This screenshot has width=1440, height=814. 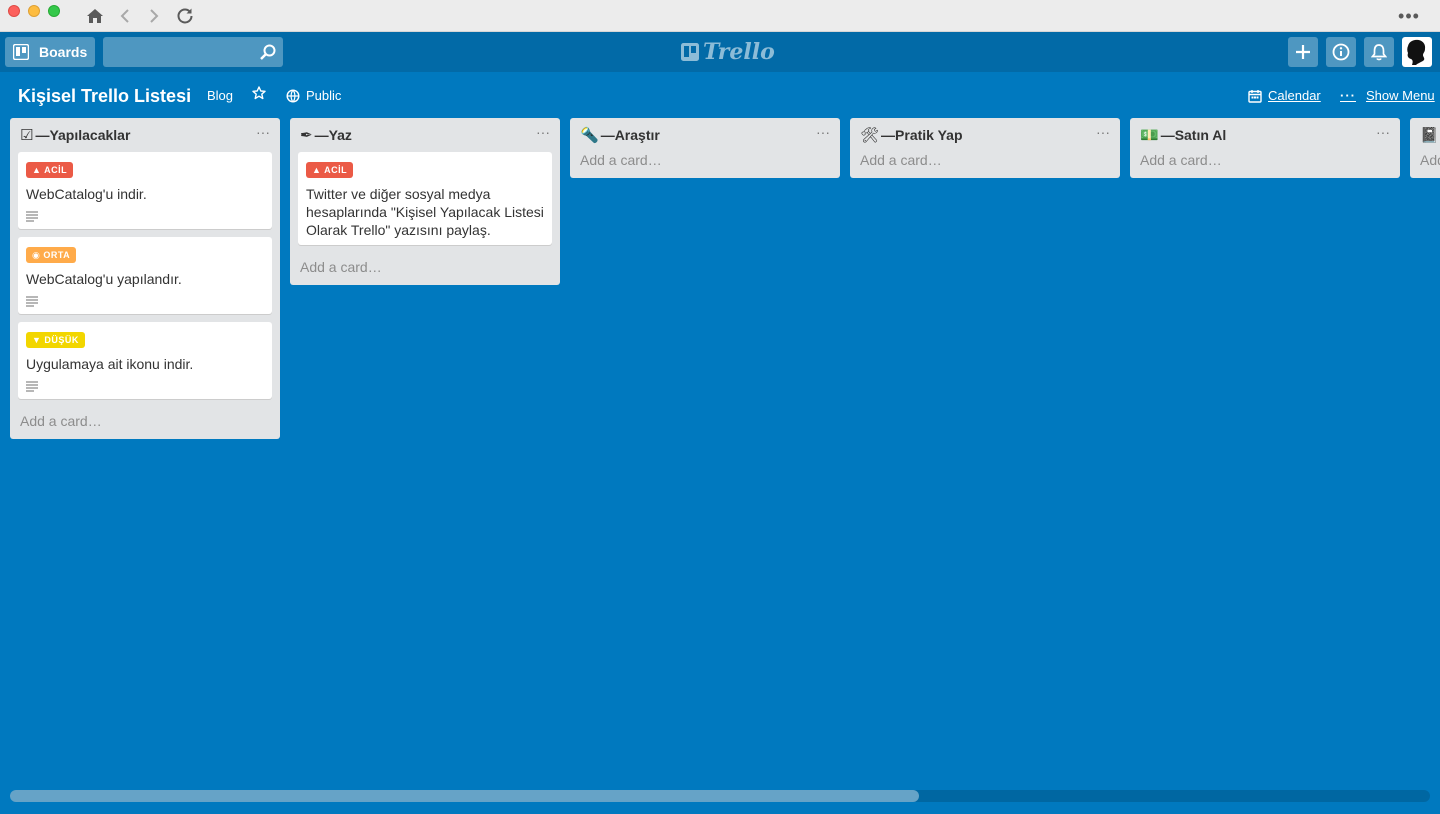 I want to click on star-button, so click(x=259, y=93).